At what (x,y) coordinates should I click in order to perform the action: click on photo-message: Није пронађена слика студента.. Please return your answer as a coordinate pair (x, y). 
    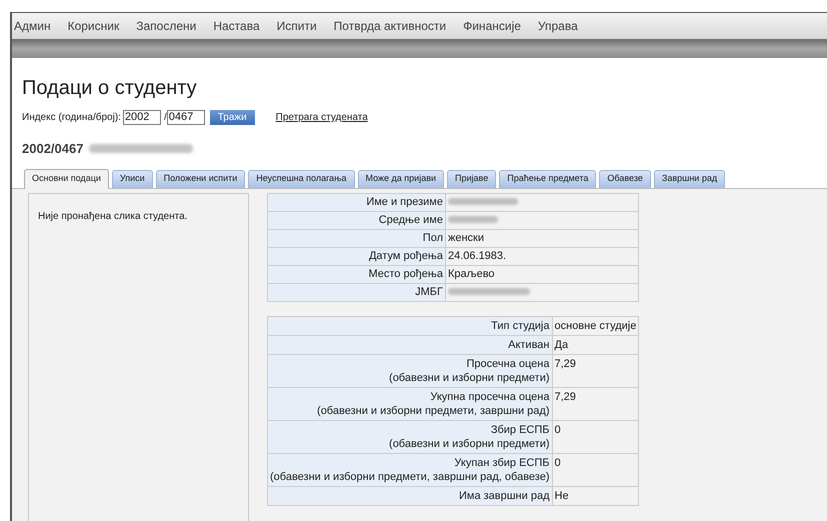
    Looking at the image, I should click on (113, 216).